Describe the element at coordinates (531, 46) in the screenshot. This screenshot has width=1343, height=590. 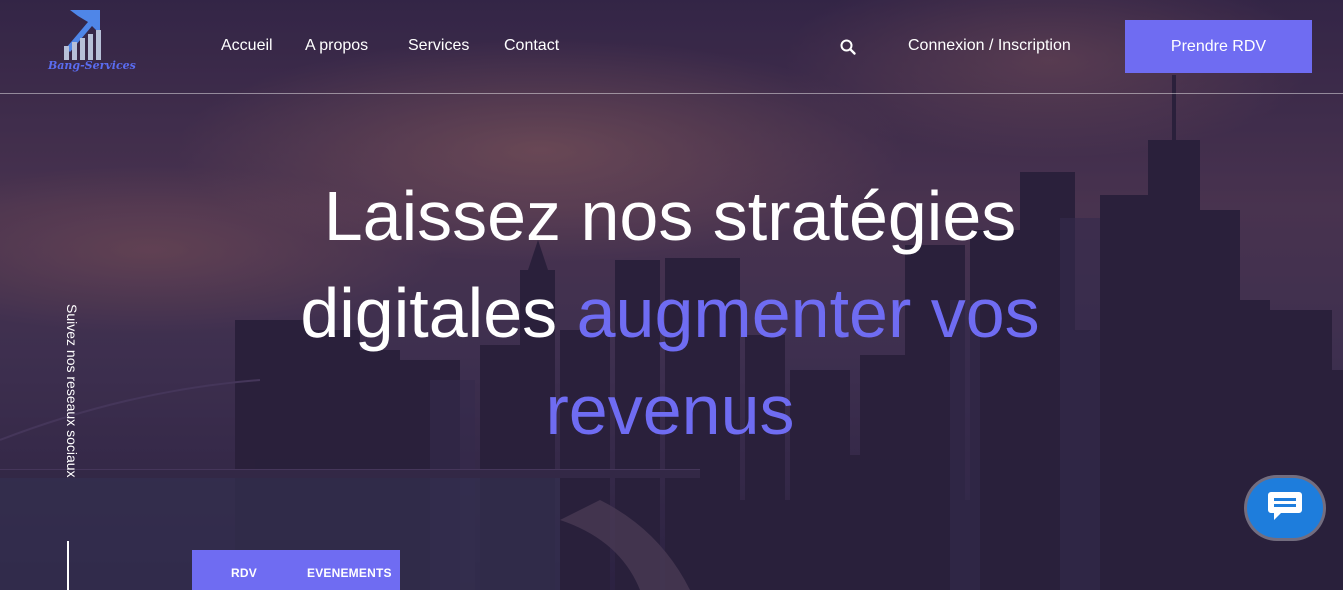
I see `nav-item-contact: Contact` at that location.